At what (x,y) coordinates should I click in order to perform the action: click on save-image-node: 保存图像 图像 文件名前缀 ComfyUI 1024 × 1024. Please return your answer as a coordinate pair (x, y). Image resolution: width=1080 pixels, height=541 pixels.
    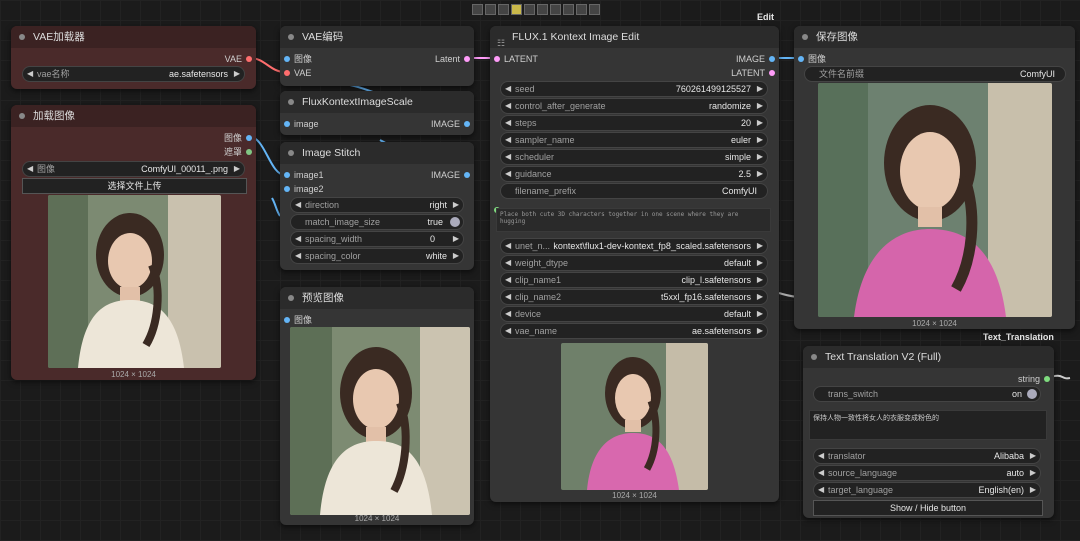
    Looking at the image, I should click on (934, 177).